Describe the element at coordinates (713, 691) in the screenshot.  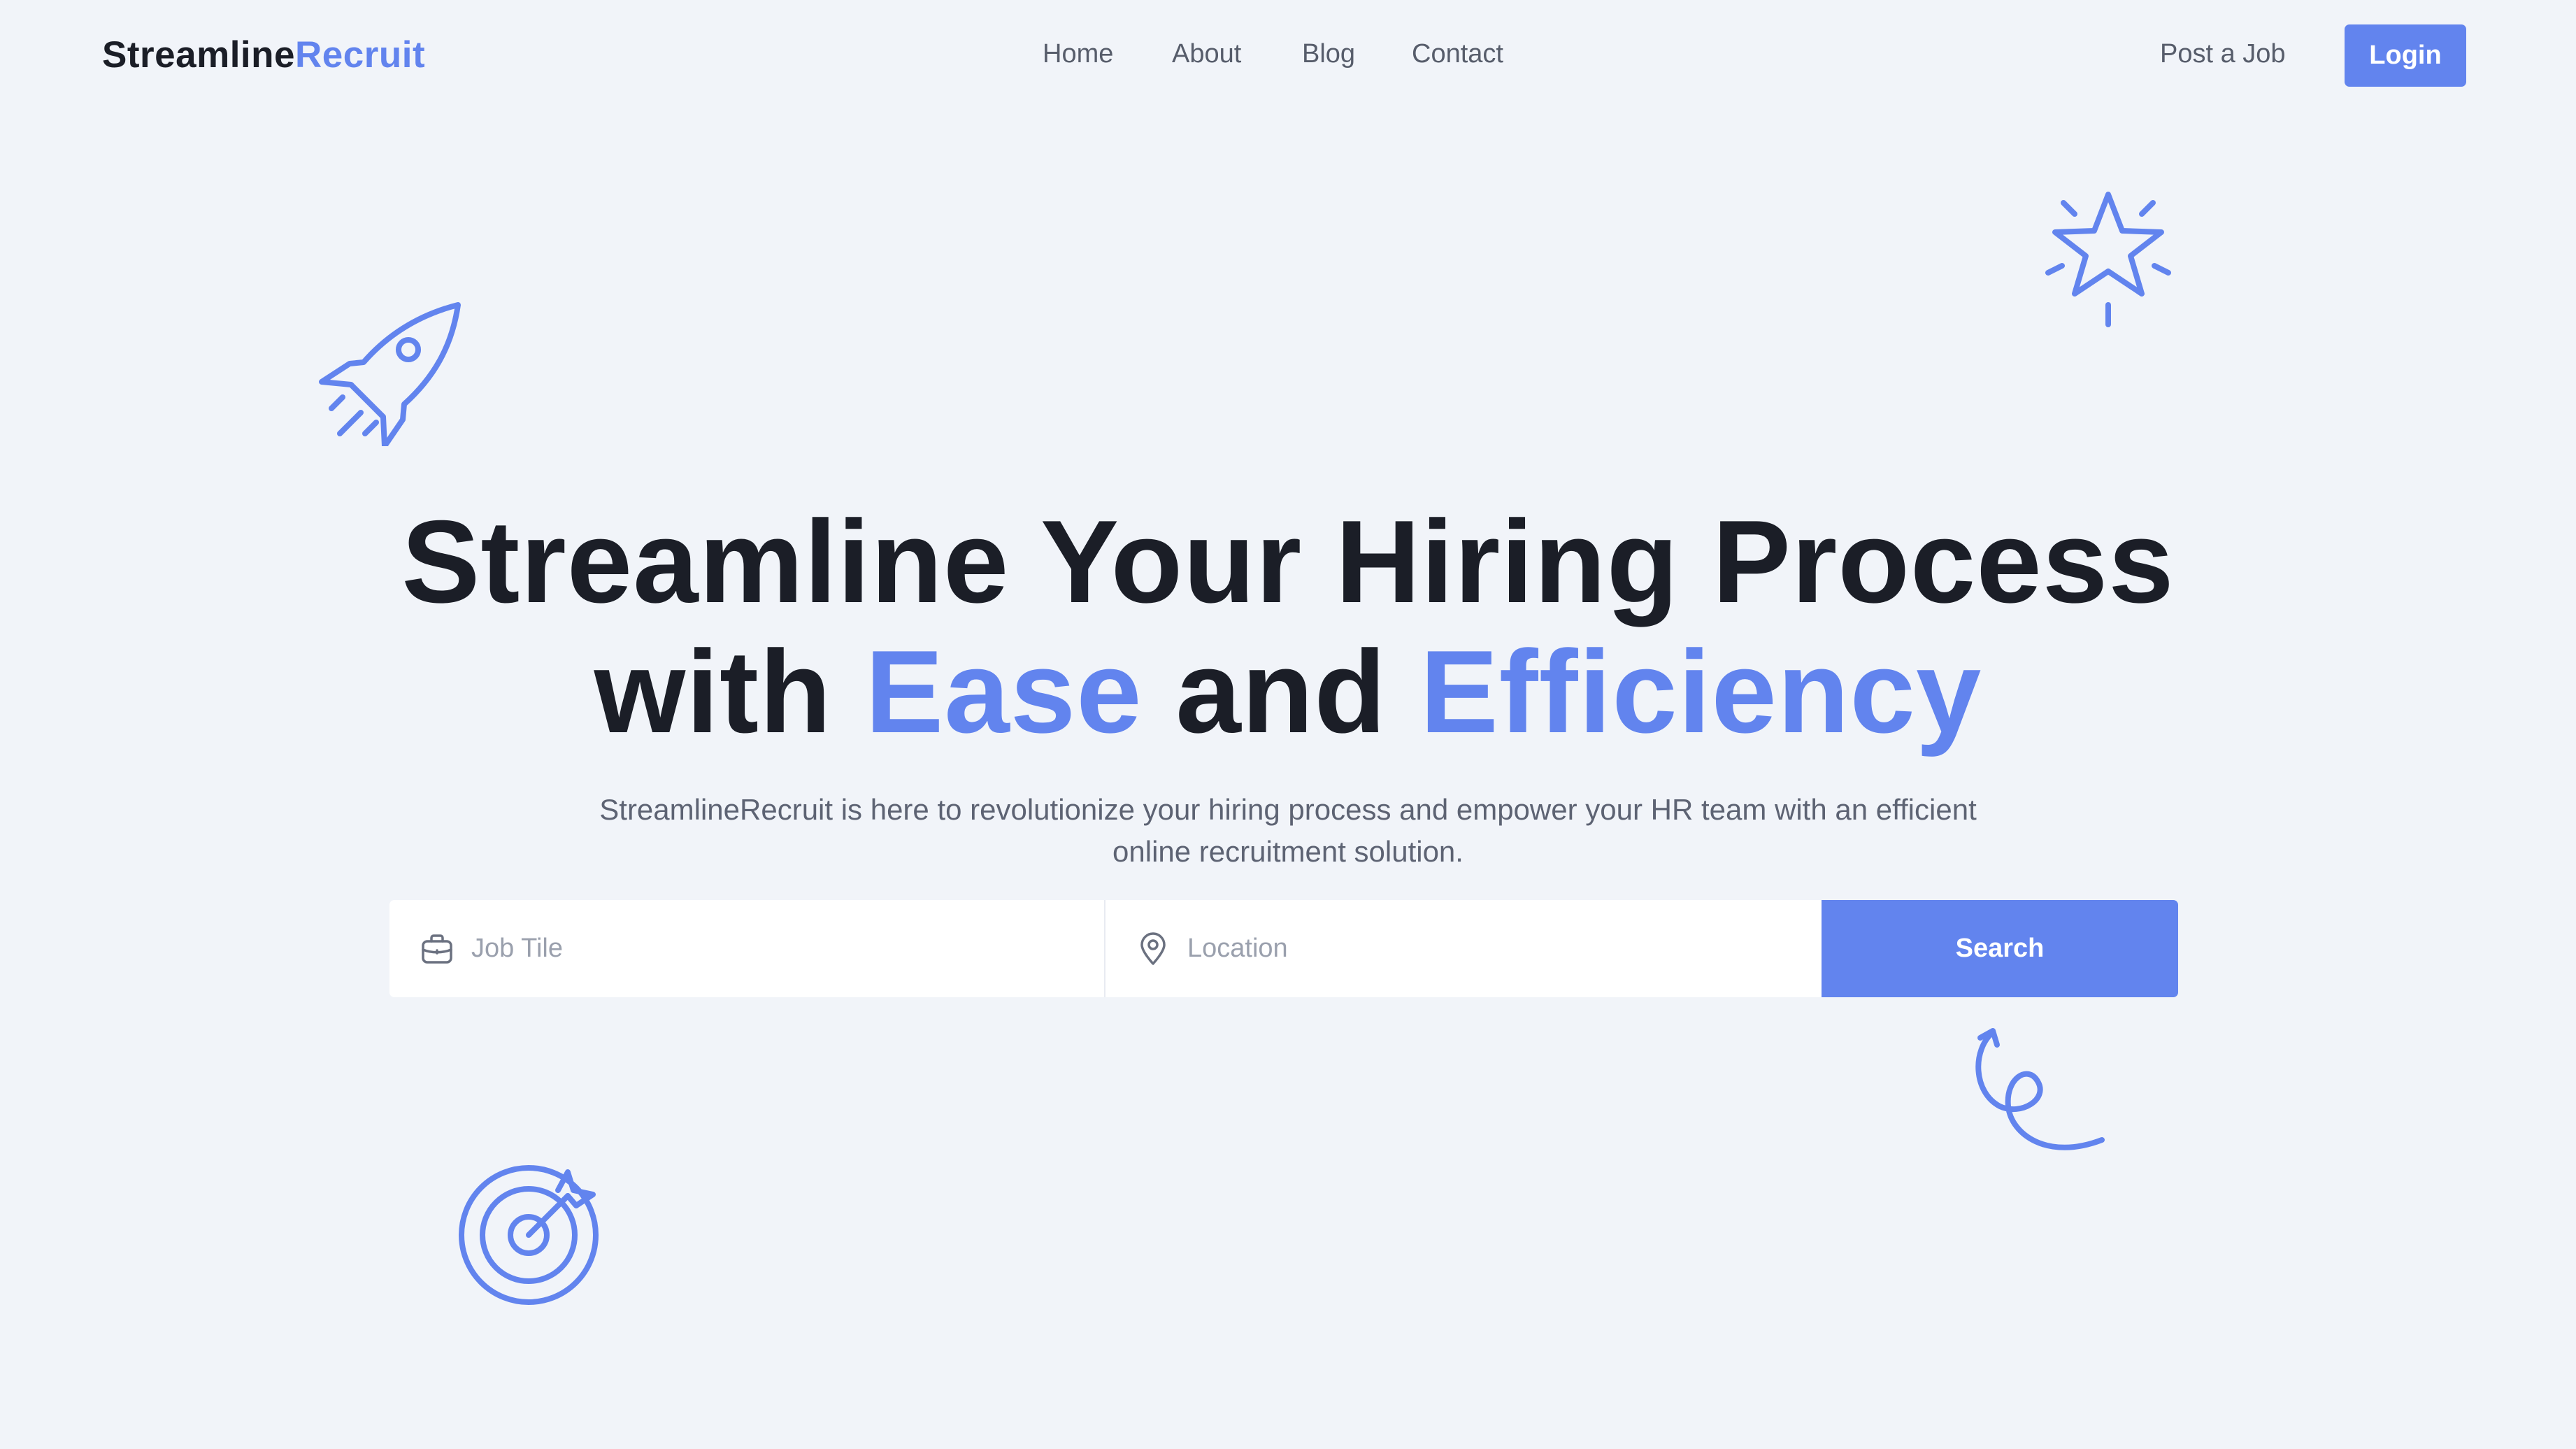
I see `headline-with: with` at that location.